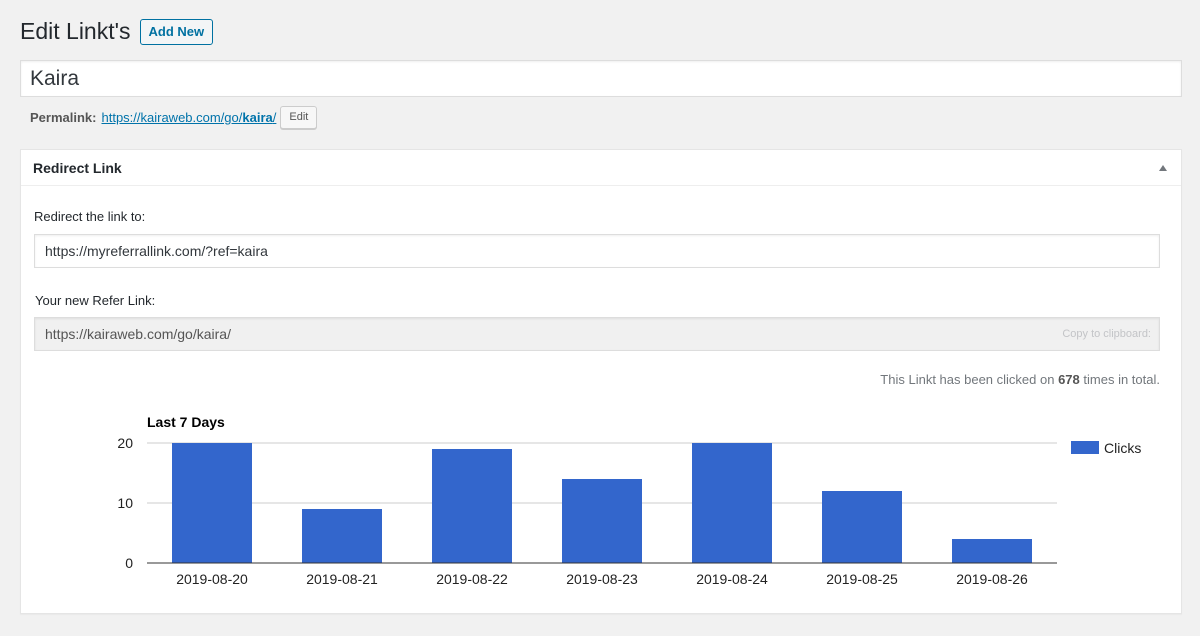  I want to click on page-title: Edit Linkt's, so click(75, 31).